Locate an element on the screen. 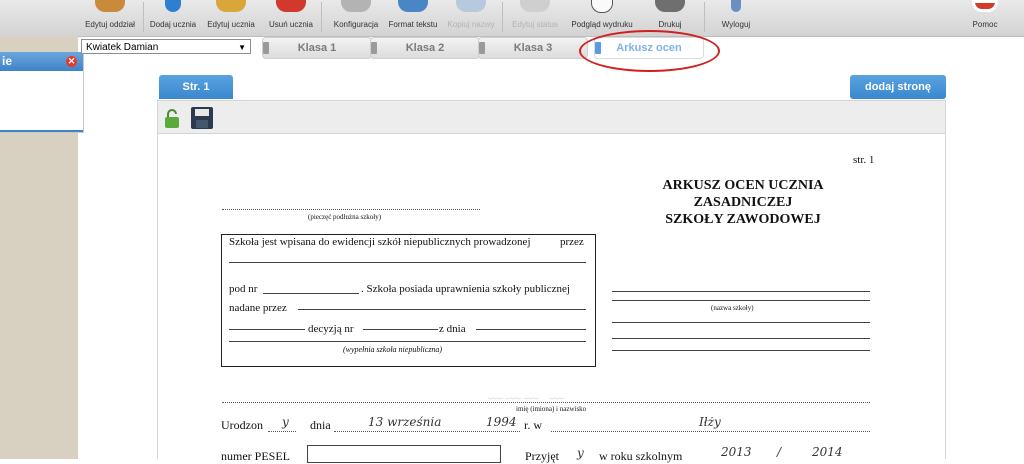 This screenshot has height=464, width=1024. tab-label: Klasa 1 is located at coordinates (317, 48).